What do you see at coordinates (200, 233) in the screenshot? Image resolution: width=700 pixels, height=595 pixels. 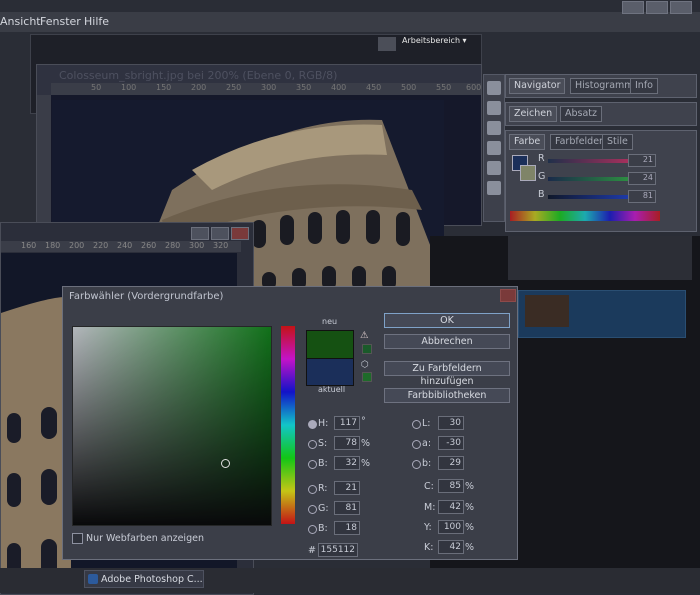 I see `doc2-minimize-button` at bounding box center [200, 233].